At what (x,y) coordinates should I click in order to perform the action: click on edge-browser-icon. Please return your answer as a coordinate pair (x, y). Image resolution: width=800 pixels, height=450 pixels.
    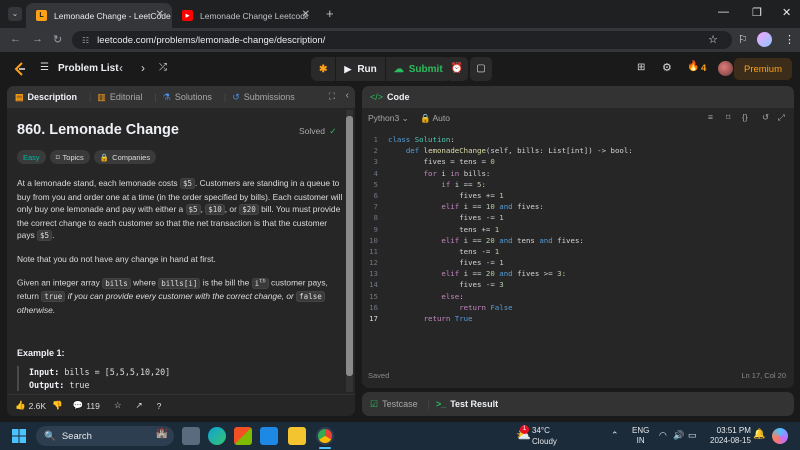
    Looking at the image, I should click on (217, 436).